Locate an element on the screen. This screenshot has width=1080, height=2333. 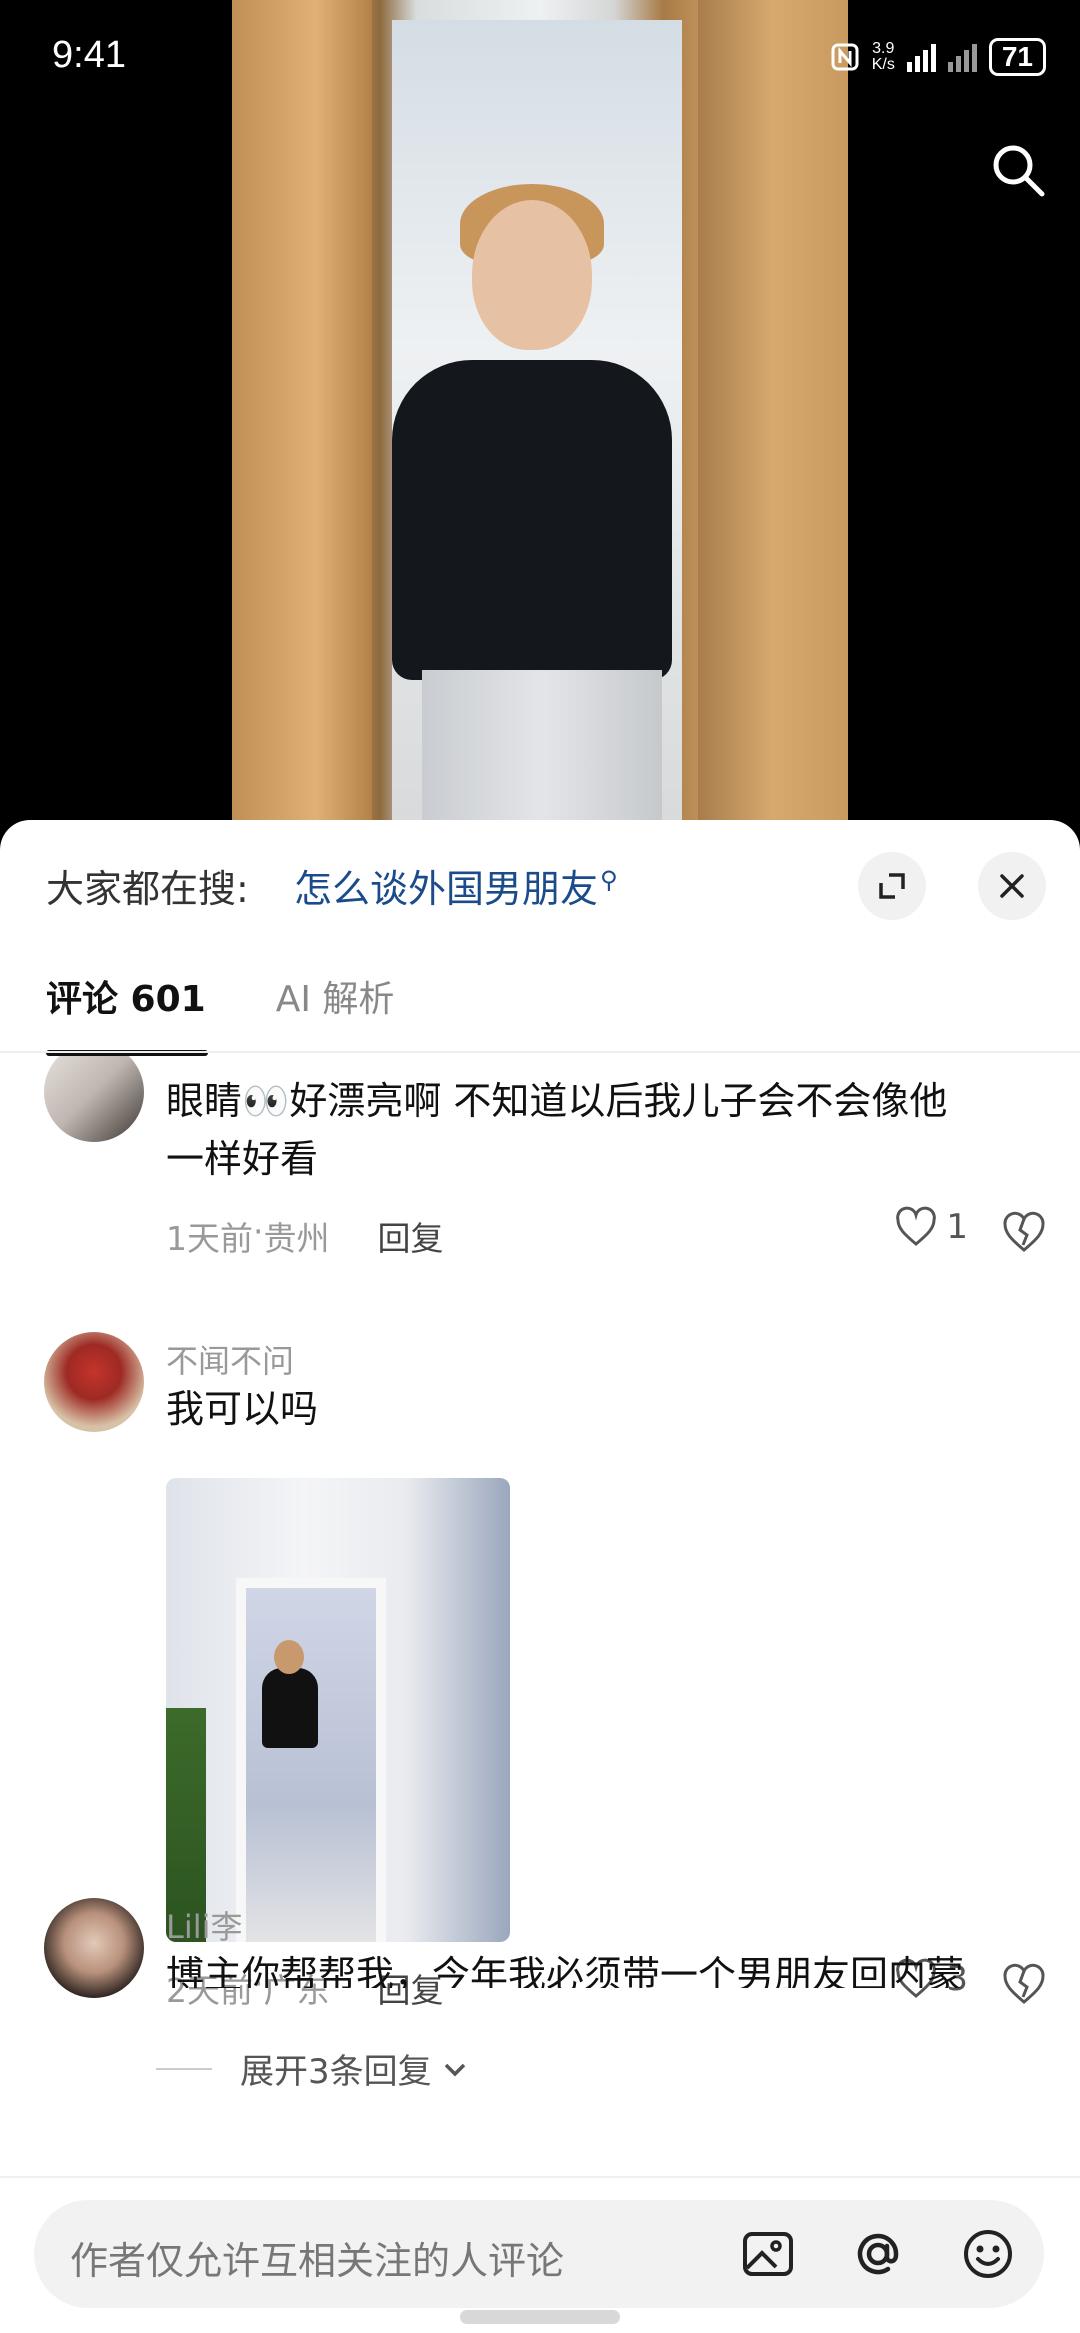
comment-meta: 1天前 · 贵州 回复 is located at coordinates (305, 1236).